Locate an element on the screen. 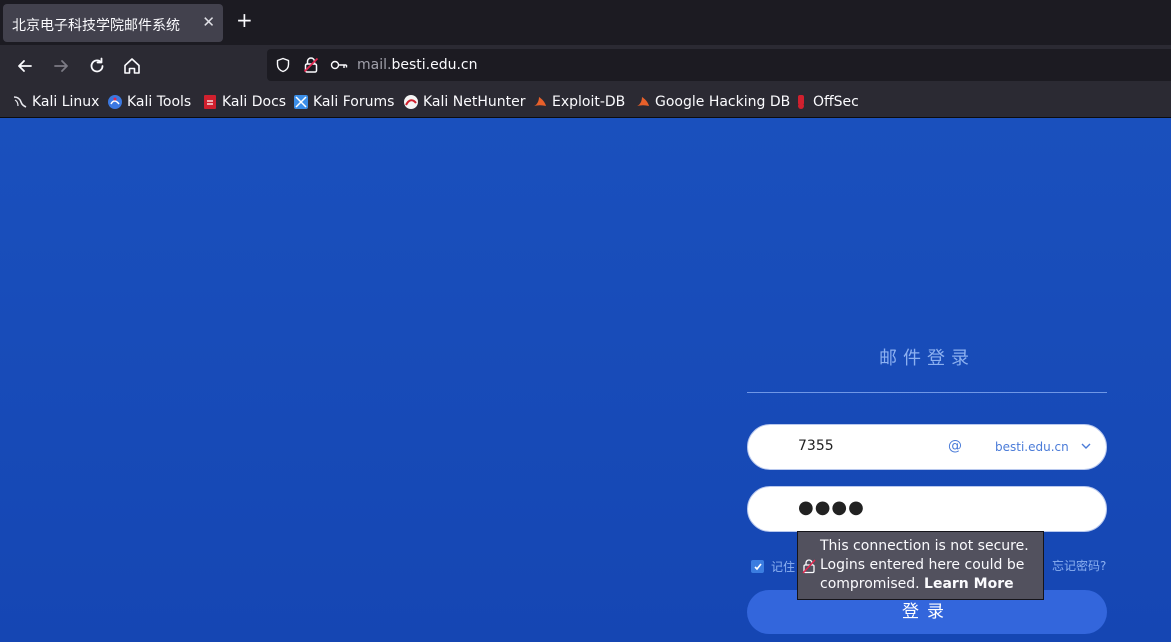 This screenshot has width=1171, height=642. bookmark-label: Kali Docs is located at coordinates (254, 102).